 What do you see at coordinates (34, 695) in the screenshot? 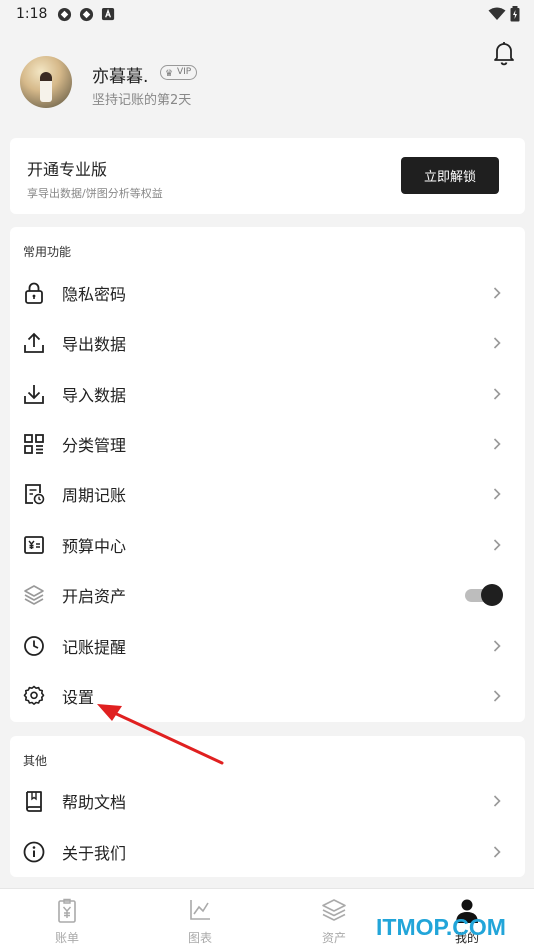
I see `gear-icon` at bounding box center [34, 695].